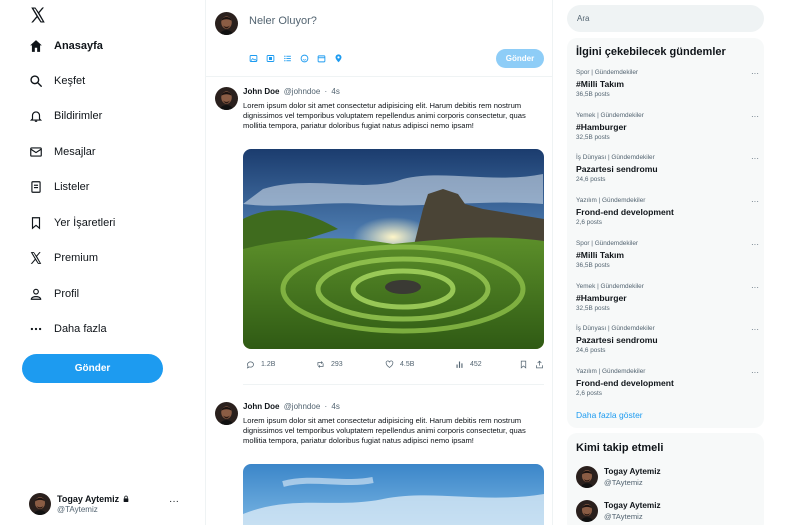  I want to click on schedule-icon, so click(321, 58).